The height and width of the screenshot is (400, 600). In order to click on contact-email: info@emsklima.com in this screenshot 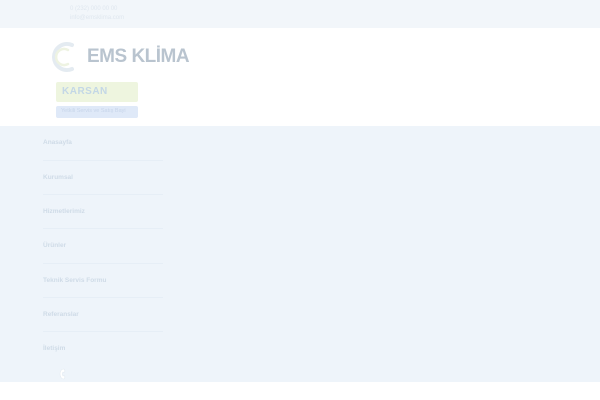, I will do `click(97, 18)`.